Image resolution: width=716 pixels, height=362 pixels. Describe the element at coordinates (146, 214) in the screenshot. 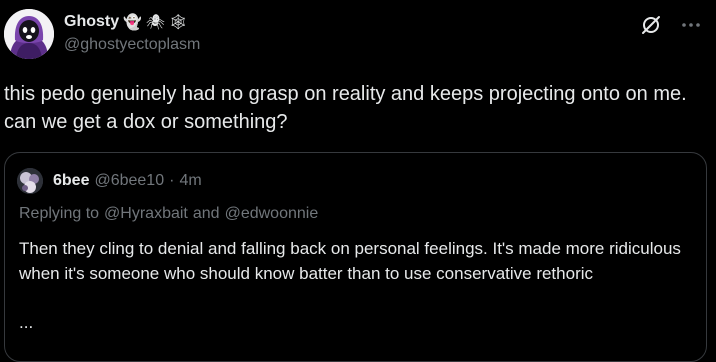

I see `replying-to-user-hyraxbait: @Hyraxbait` at that location.